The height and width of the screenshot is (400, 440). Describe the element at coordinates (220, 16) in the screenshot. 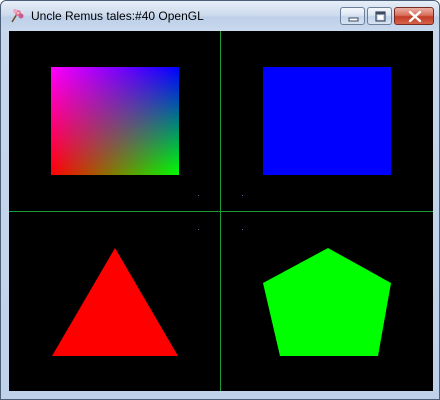

I see `title-bar: Uncle Remus tales:#40 OpenGL` at that location.